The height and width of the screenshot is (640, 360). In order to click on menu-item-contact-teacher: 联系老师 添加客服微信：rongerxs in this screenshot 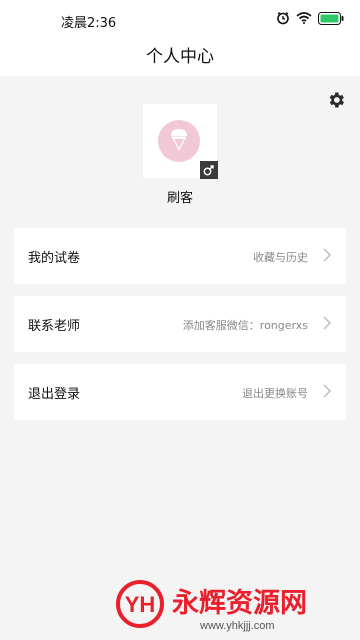, I will do `click(180, 324)`.